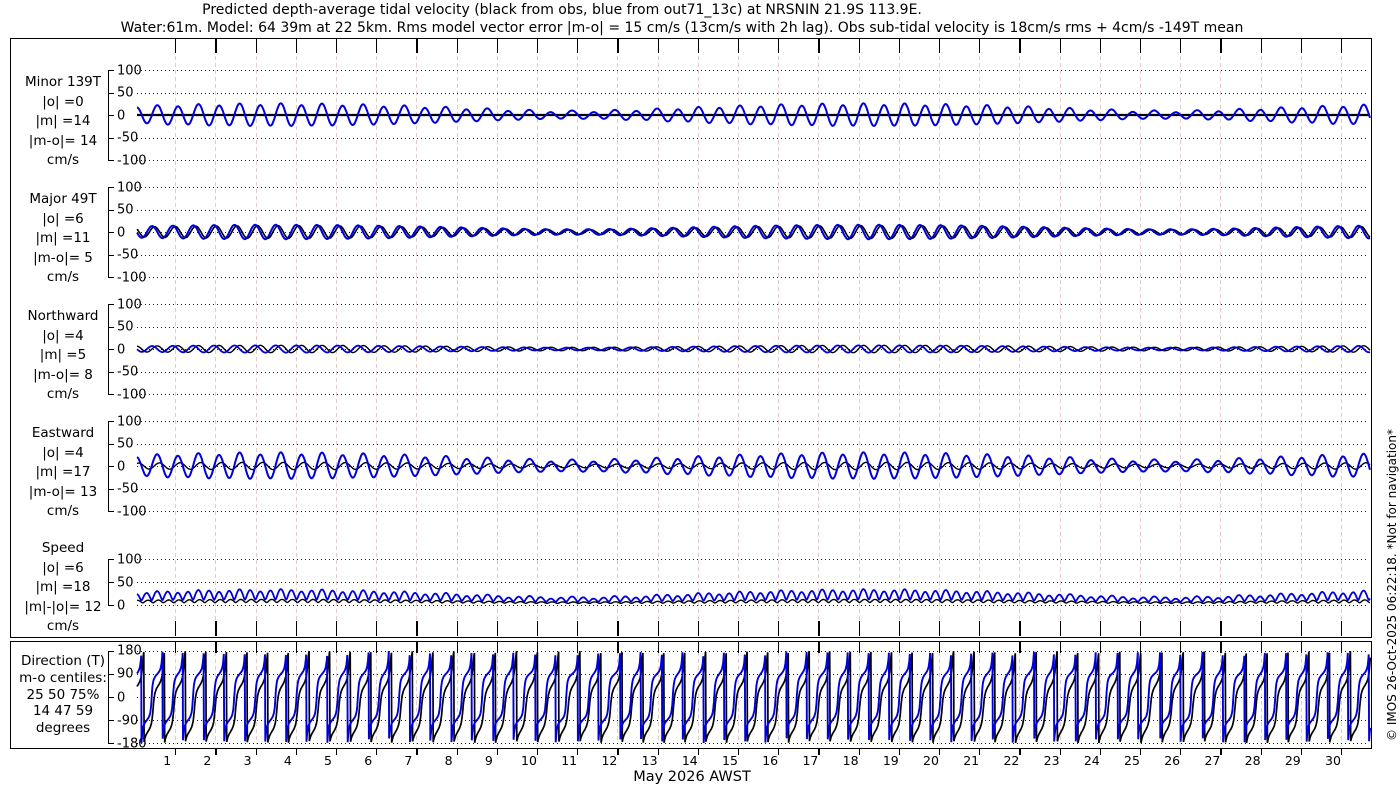  I want to click on day-label: 21, so click(971, 760).